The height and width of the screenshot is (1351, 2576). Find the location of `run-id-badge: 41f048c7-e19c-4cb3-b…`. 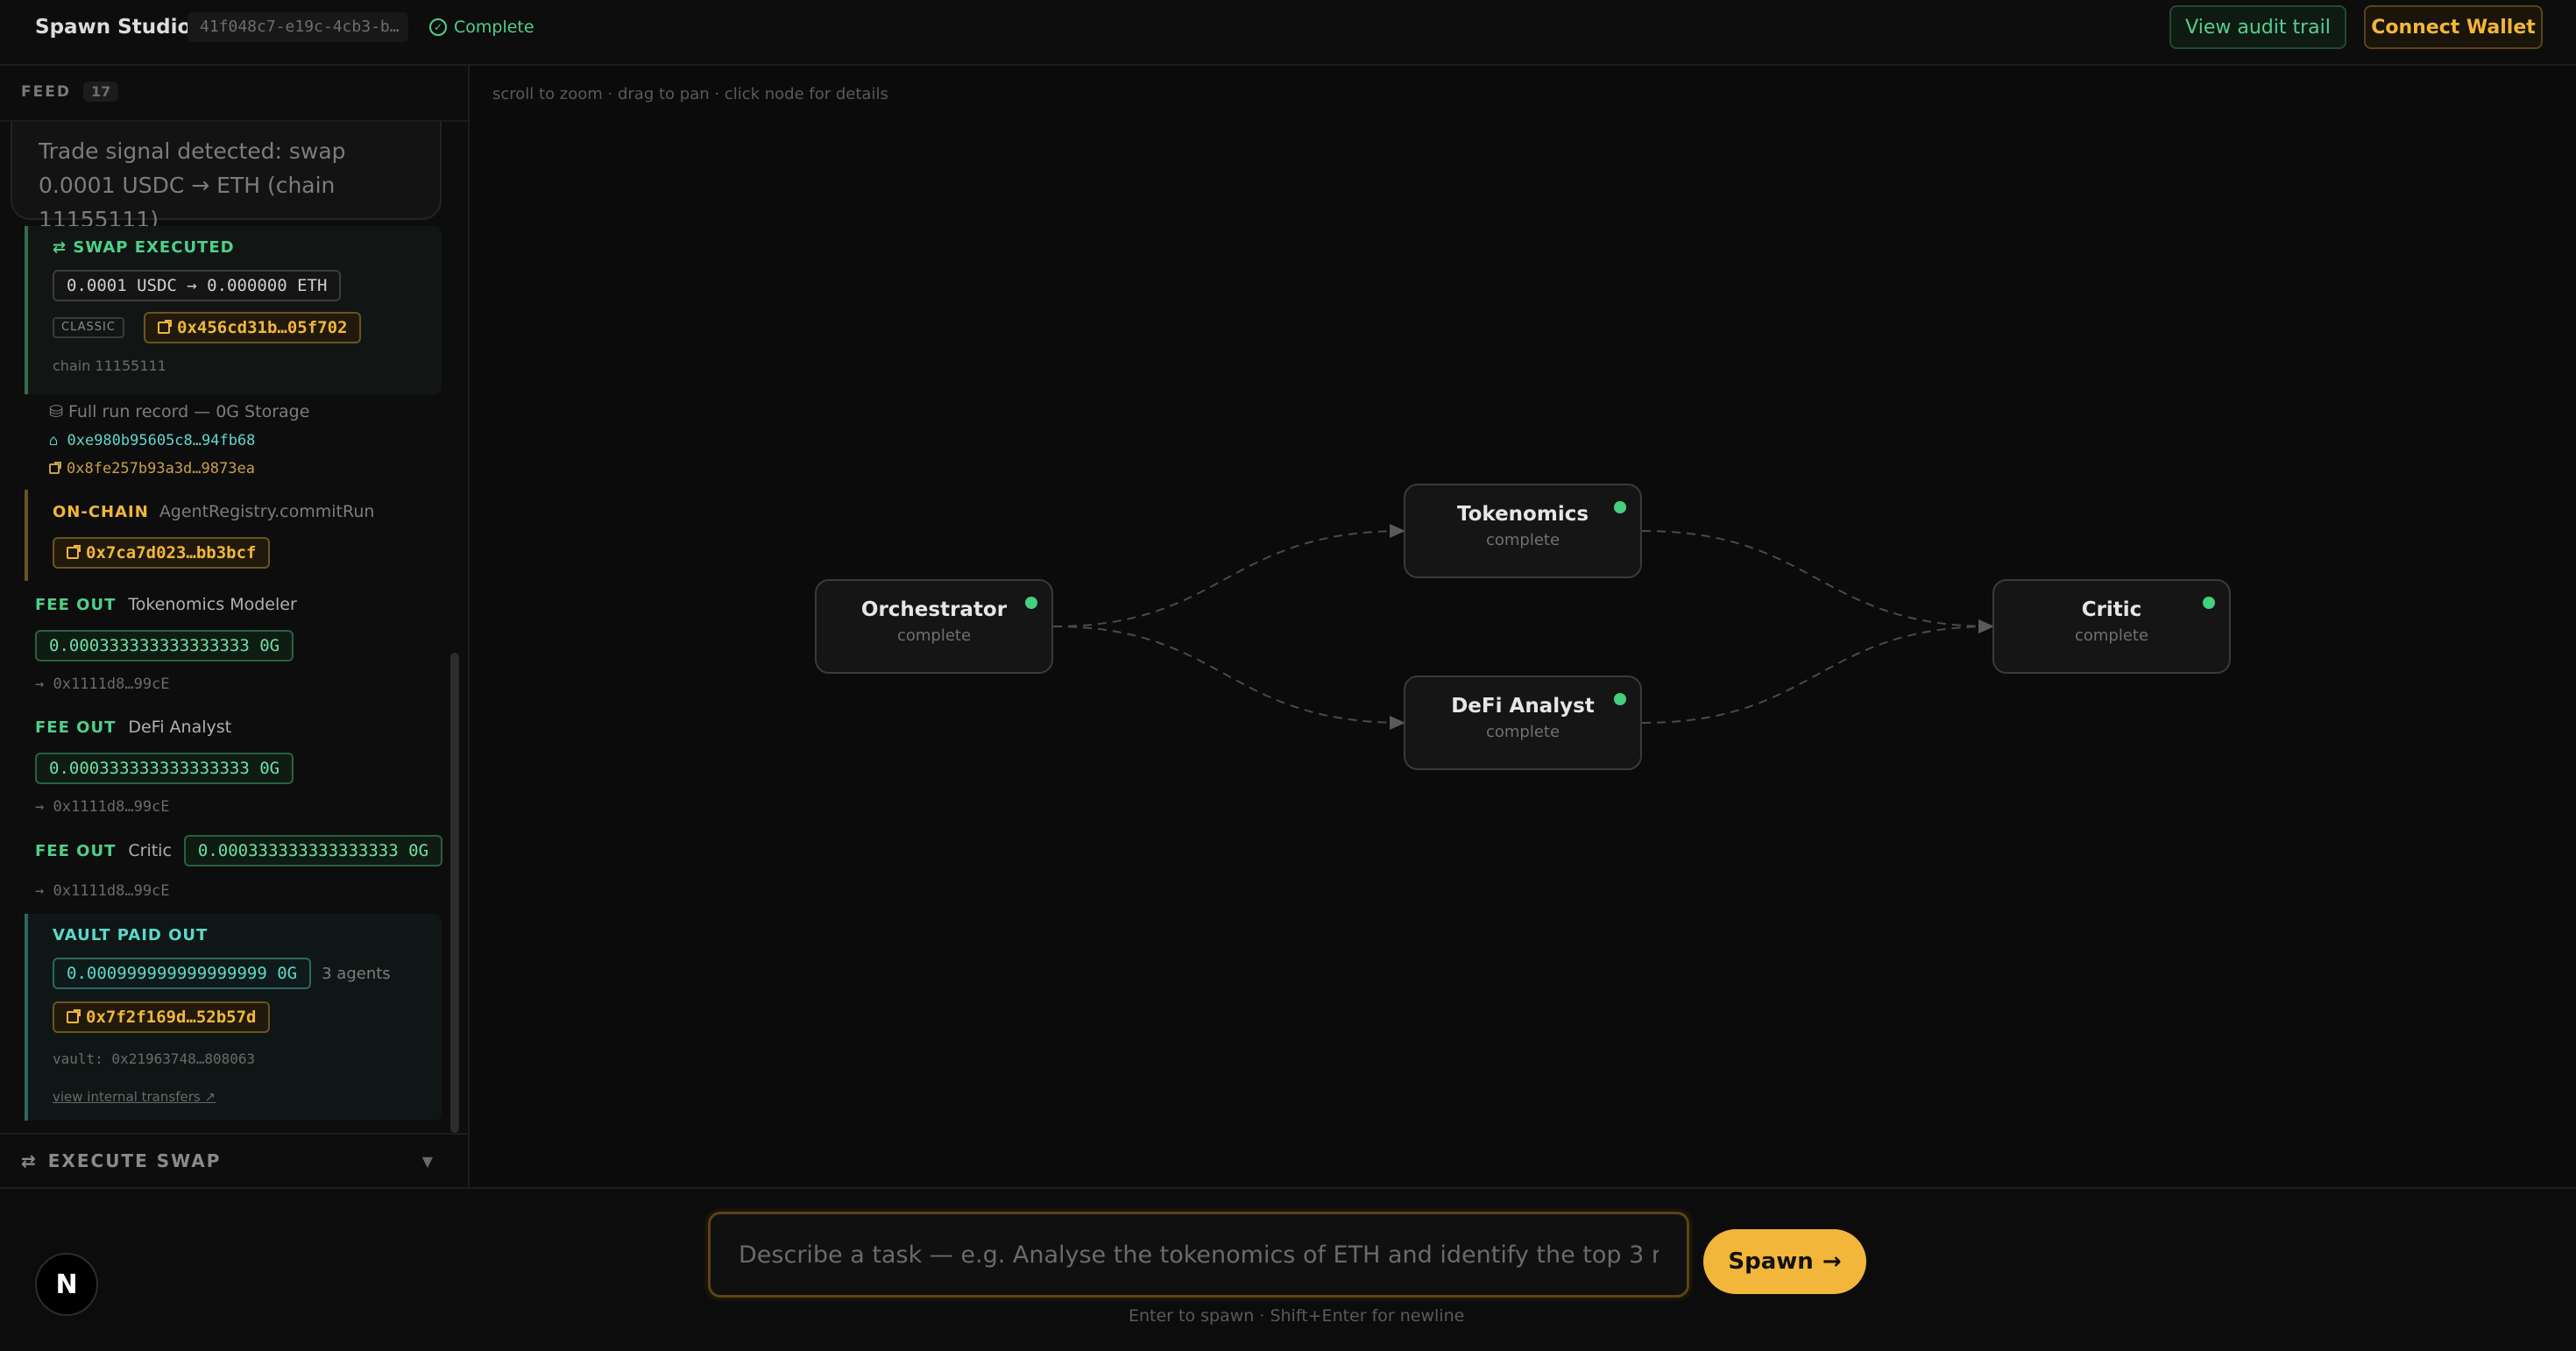

run-id-badge: 41f048c7-e19c-4cb3-b… is located at coordinates (298, 27).